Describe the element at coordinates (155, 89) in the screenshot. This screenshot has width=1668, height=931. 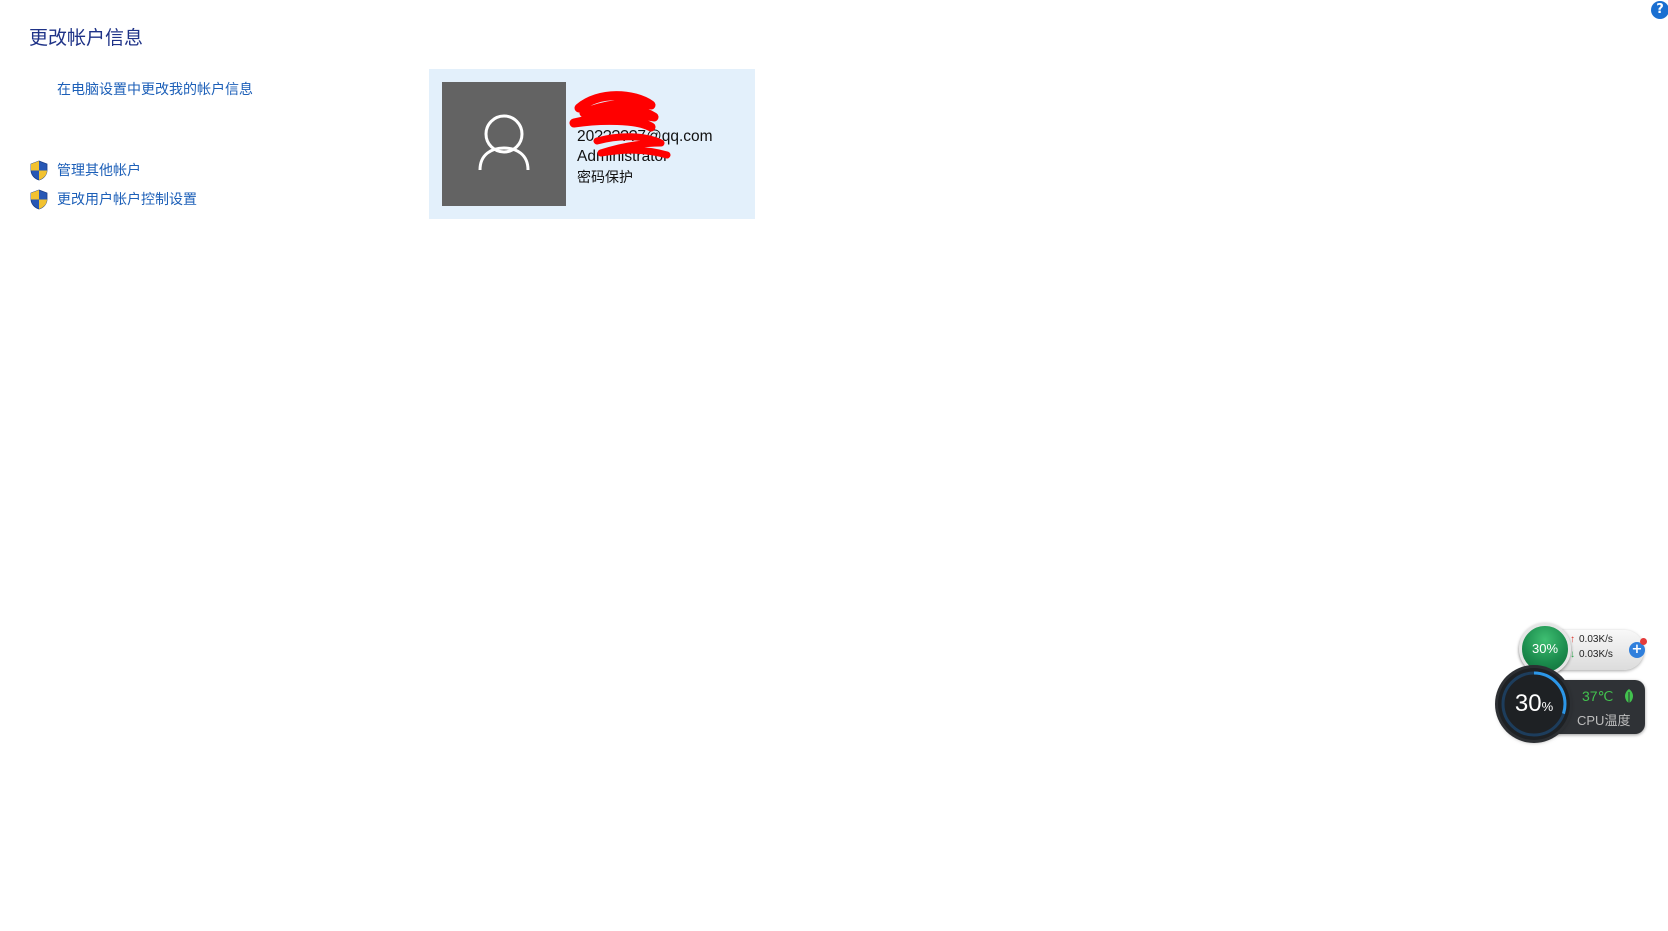
I see `pc-settings-link: 在电脑设置中更改我的帐户信息` at that location.